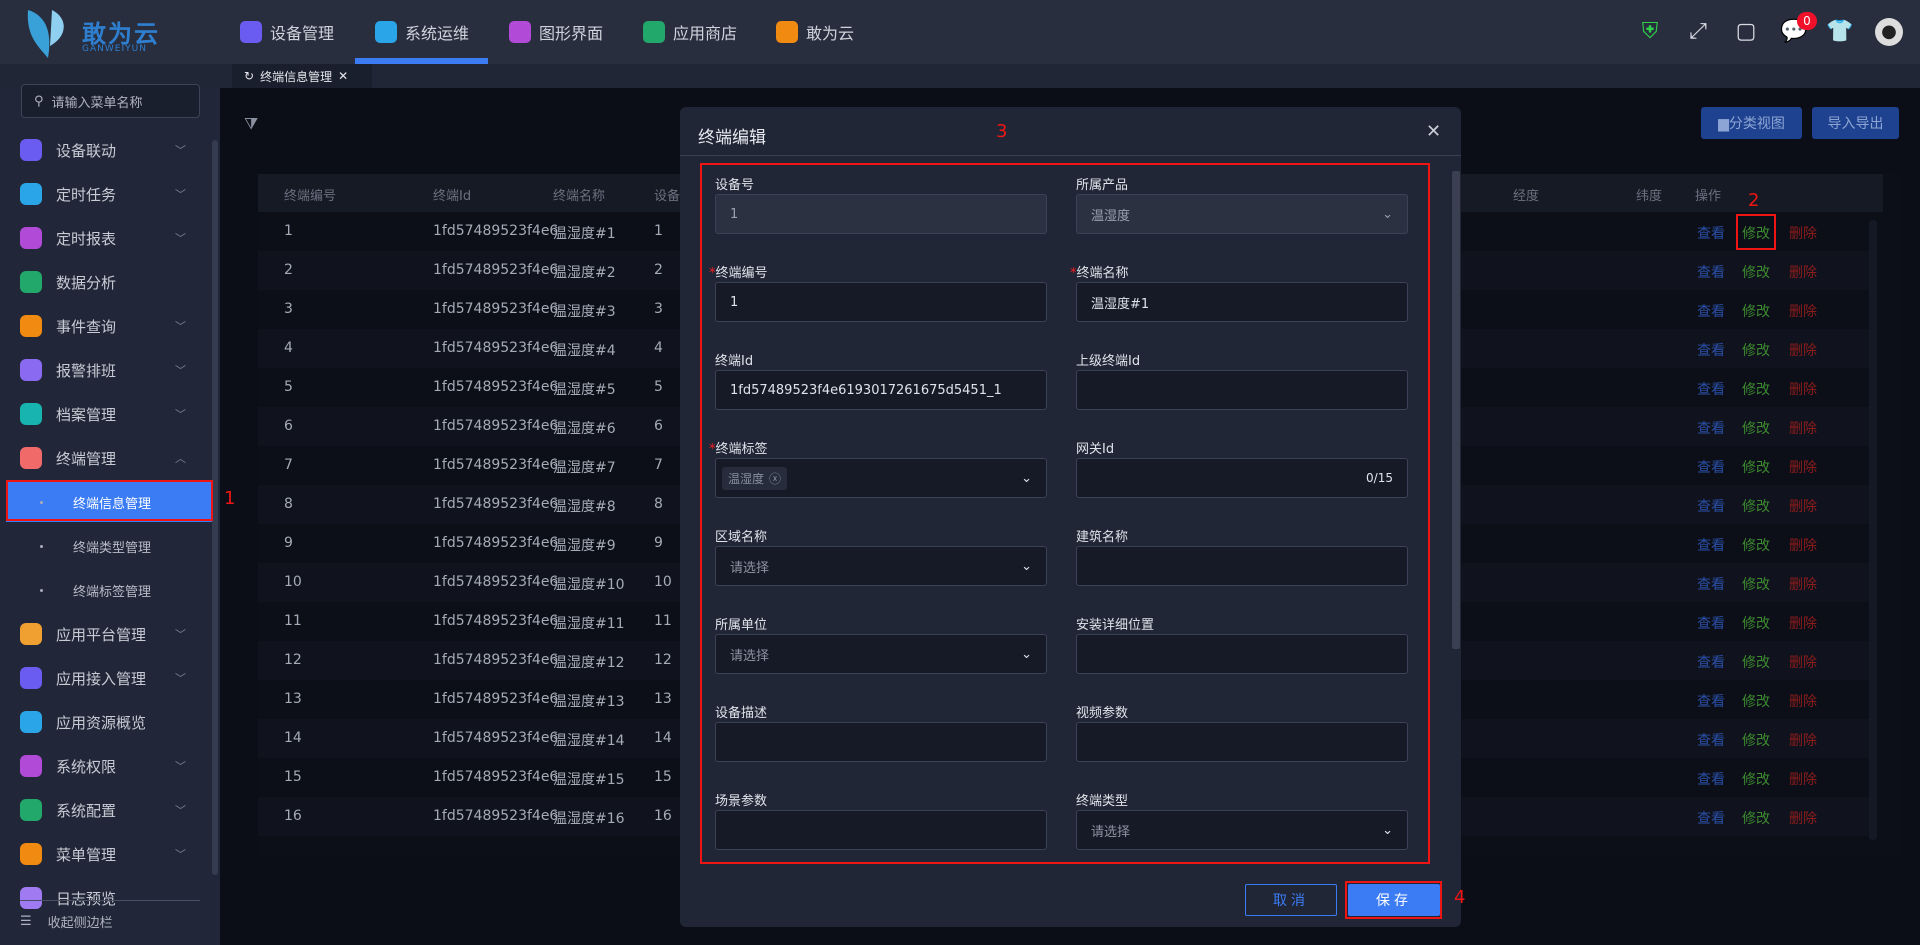  Describe the element at coordinates (1650, 32) in the screenshot. I see `shield-icon: ⛨` at that location.